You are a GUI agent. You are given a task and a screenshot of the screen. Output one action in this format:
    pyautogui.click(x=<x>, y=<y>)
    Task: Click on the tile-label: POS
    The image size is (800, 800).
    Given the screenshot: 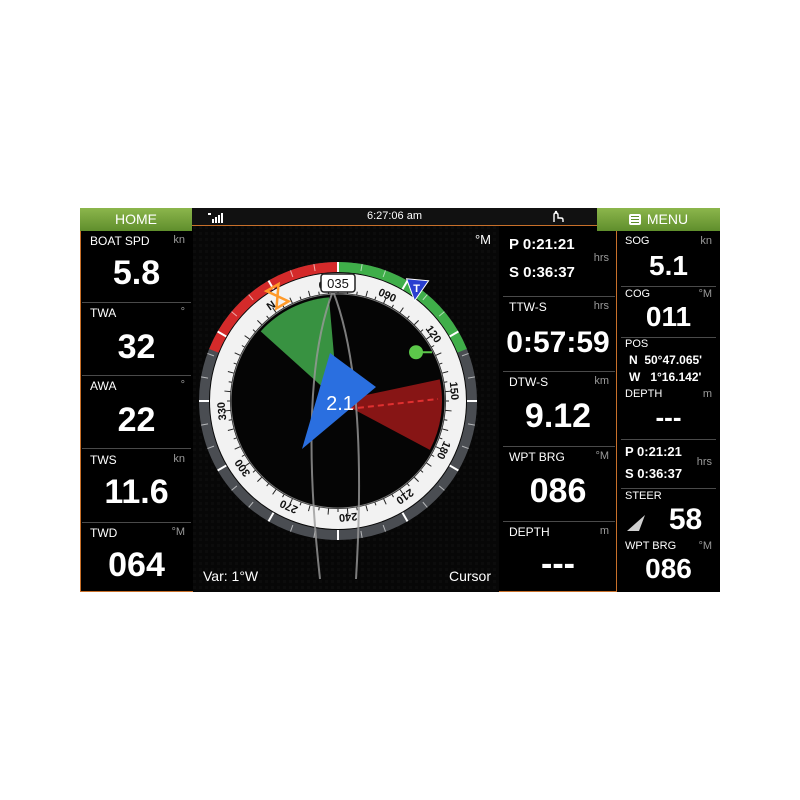 What is the action you would take?
    pyautogui.click(x=637, y=344)
    